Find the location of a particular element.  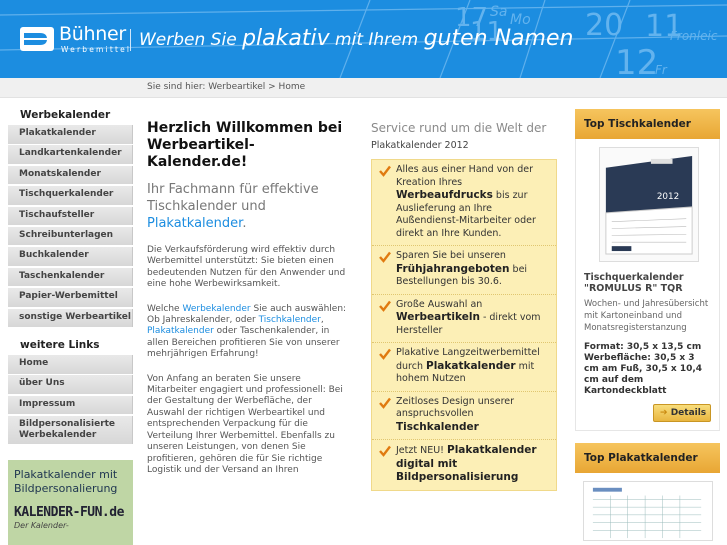

item-text: Zeitloses Design unserer anspruchsvollen is located at coordinates (455, 407).